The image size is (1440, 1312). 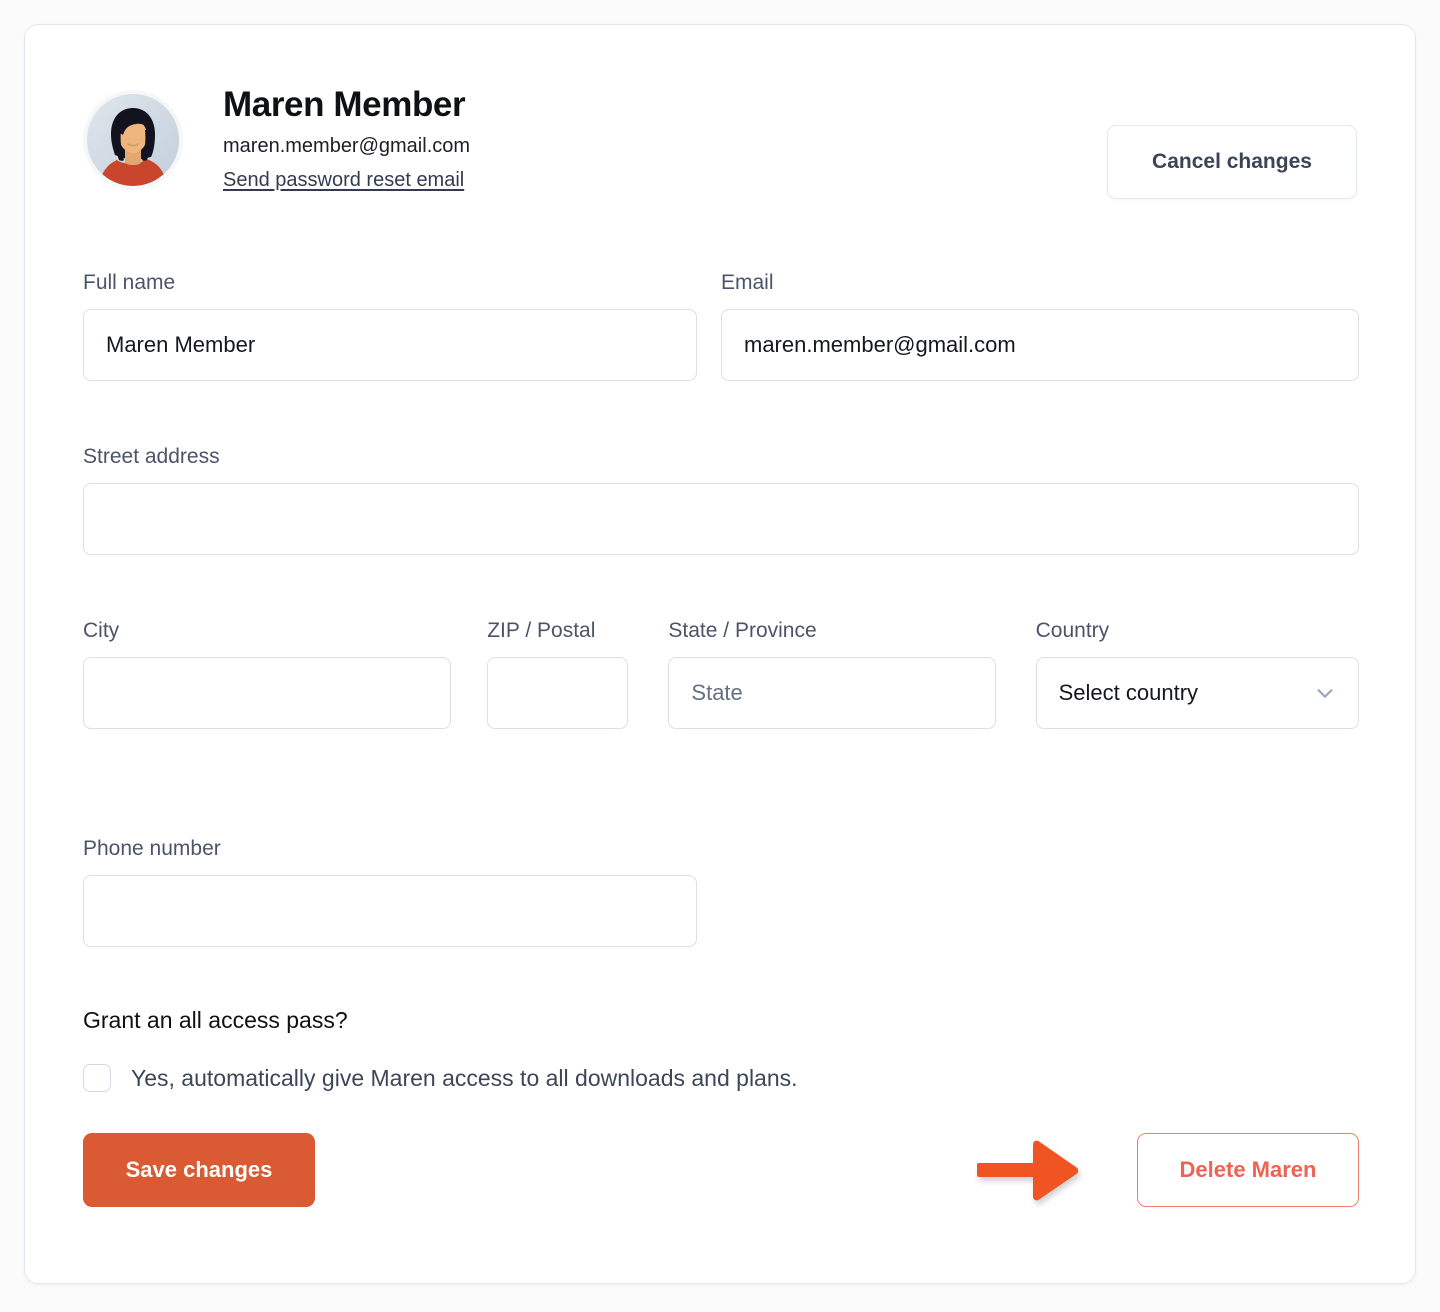 What do you see at coordinates (347, 146) in the screenshot?
I see `member-email-text: maren.member@gmail.com` at bounding box center [347, 146].